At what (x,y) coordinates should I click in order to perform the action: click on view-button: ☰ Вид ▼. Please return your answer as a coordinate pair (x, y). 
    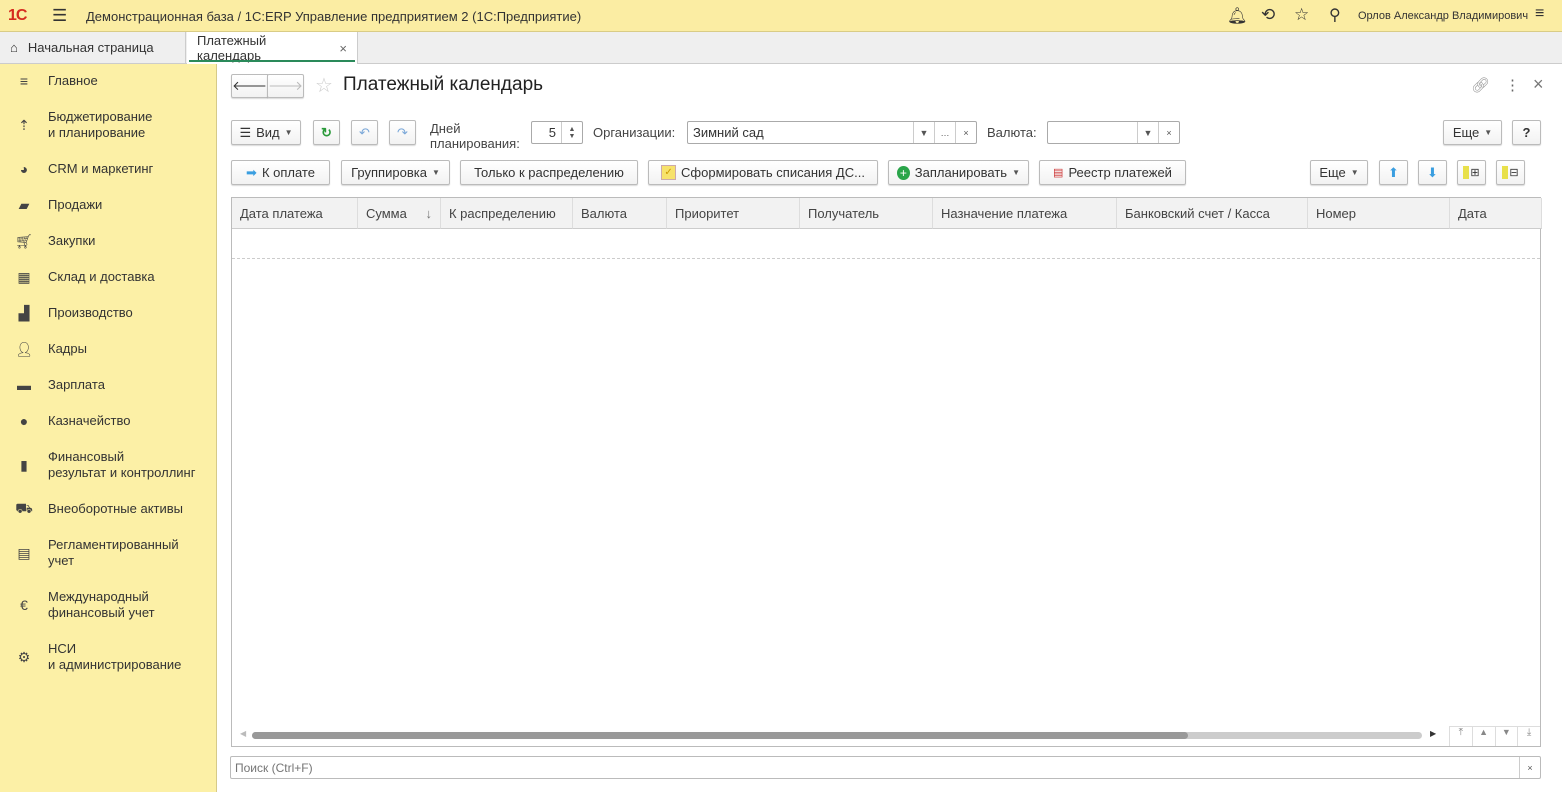
    Looking at the image, I should click on (266, 132).